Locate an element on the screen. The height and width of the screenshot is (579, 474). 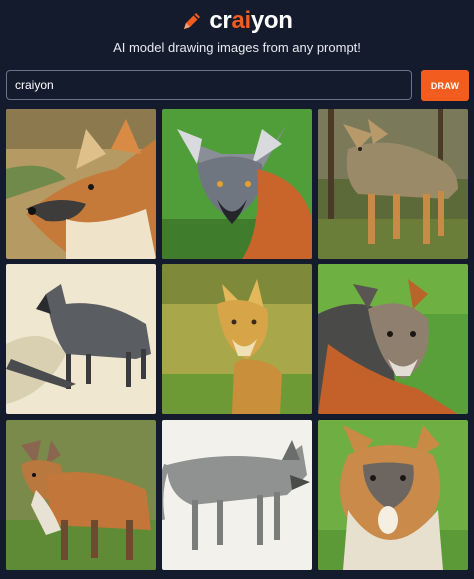
logo-part-ai: ai is located at coordinates (241, 20).